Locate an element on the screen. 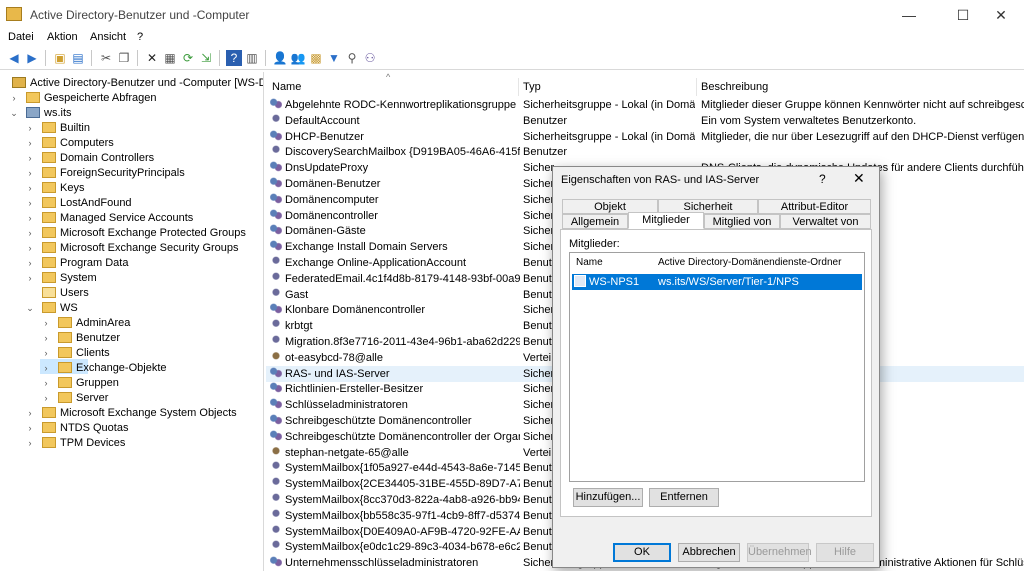  help-button: Hilfe is located at coordinates (845, 552).